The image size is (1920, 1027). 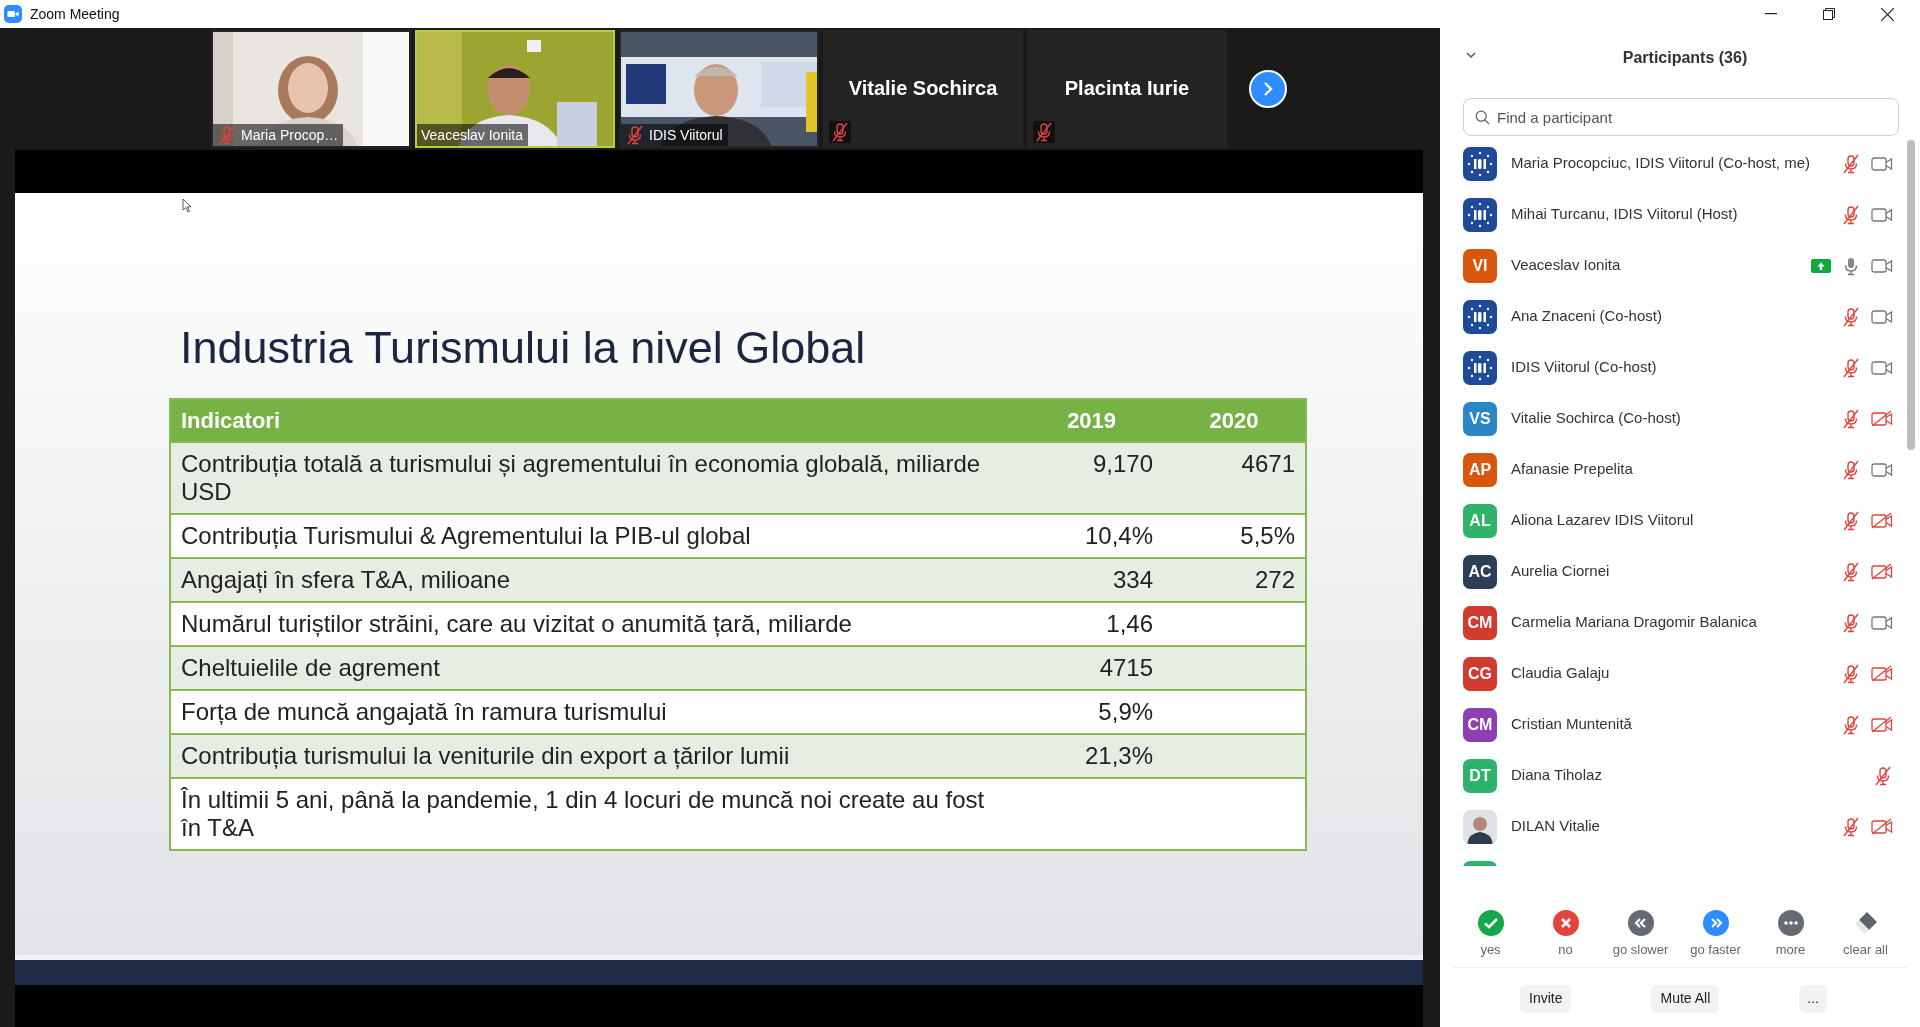 I want to click on table-cell: Forța de muncă angajată în ramura turismului, so click(x=595, y=712).